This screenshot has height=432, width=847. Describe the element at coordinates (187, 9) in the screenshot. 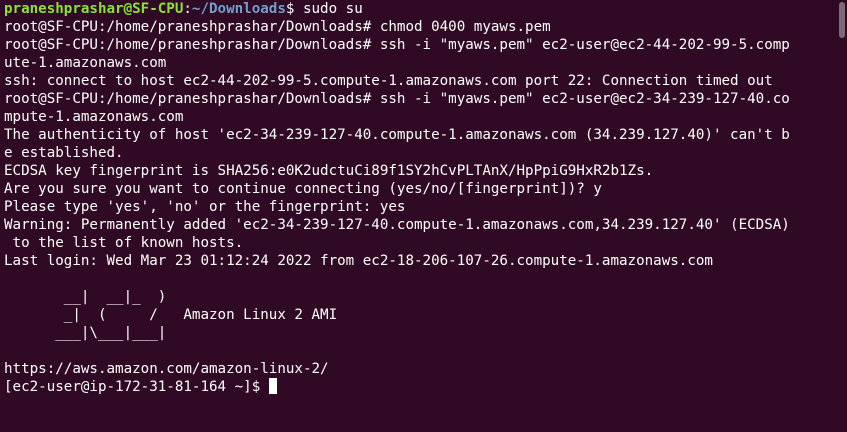

I see `prompt-colon: :` at that location.